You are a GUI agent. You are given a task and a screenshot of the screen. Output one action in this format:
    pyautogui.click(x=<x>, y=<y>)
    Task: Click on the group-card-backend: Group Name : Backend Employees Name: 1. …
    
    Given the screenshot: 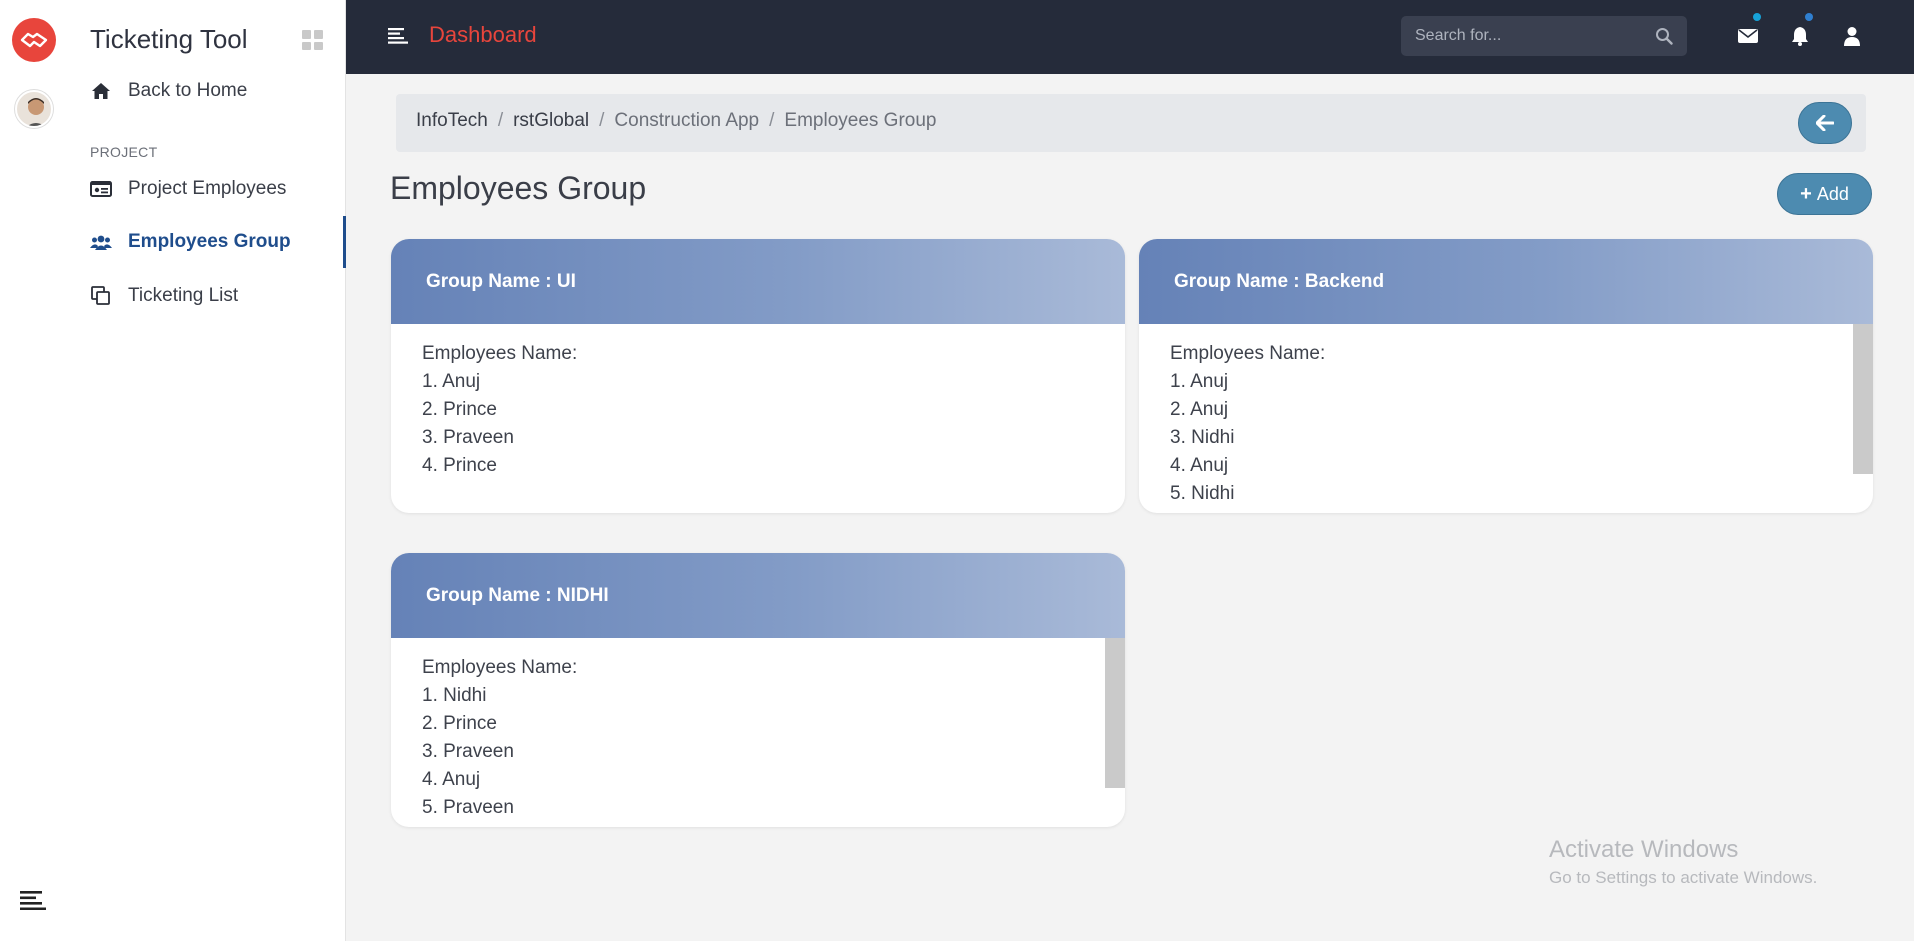 What is the action you would take?
    pyautogui.click(x=1506, y=376)
    